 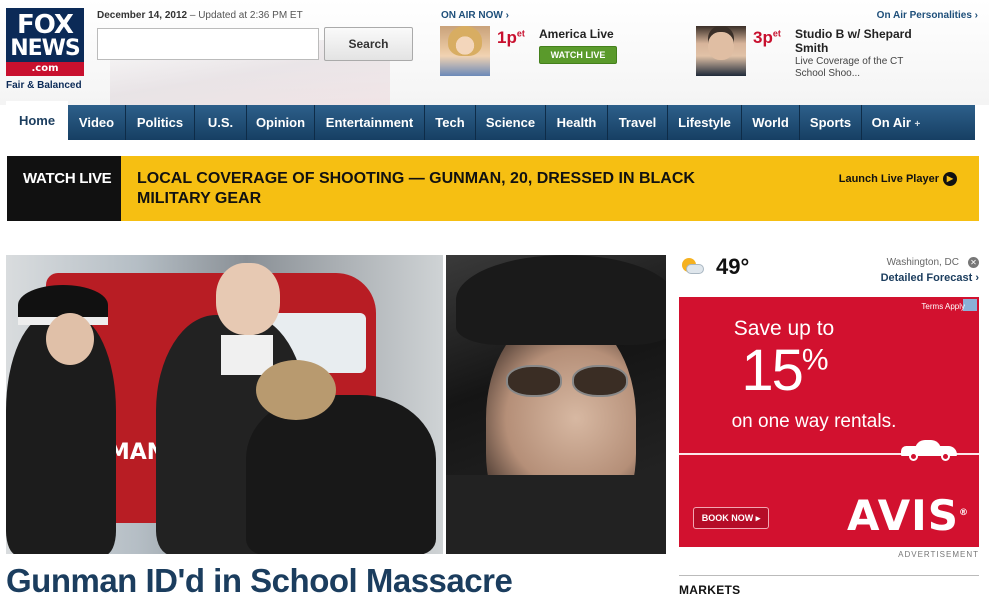 I want to click on date: December 14, 2012, so click(x=142, y=15).